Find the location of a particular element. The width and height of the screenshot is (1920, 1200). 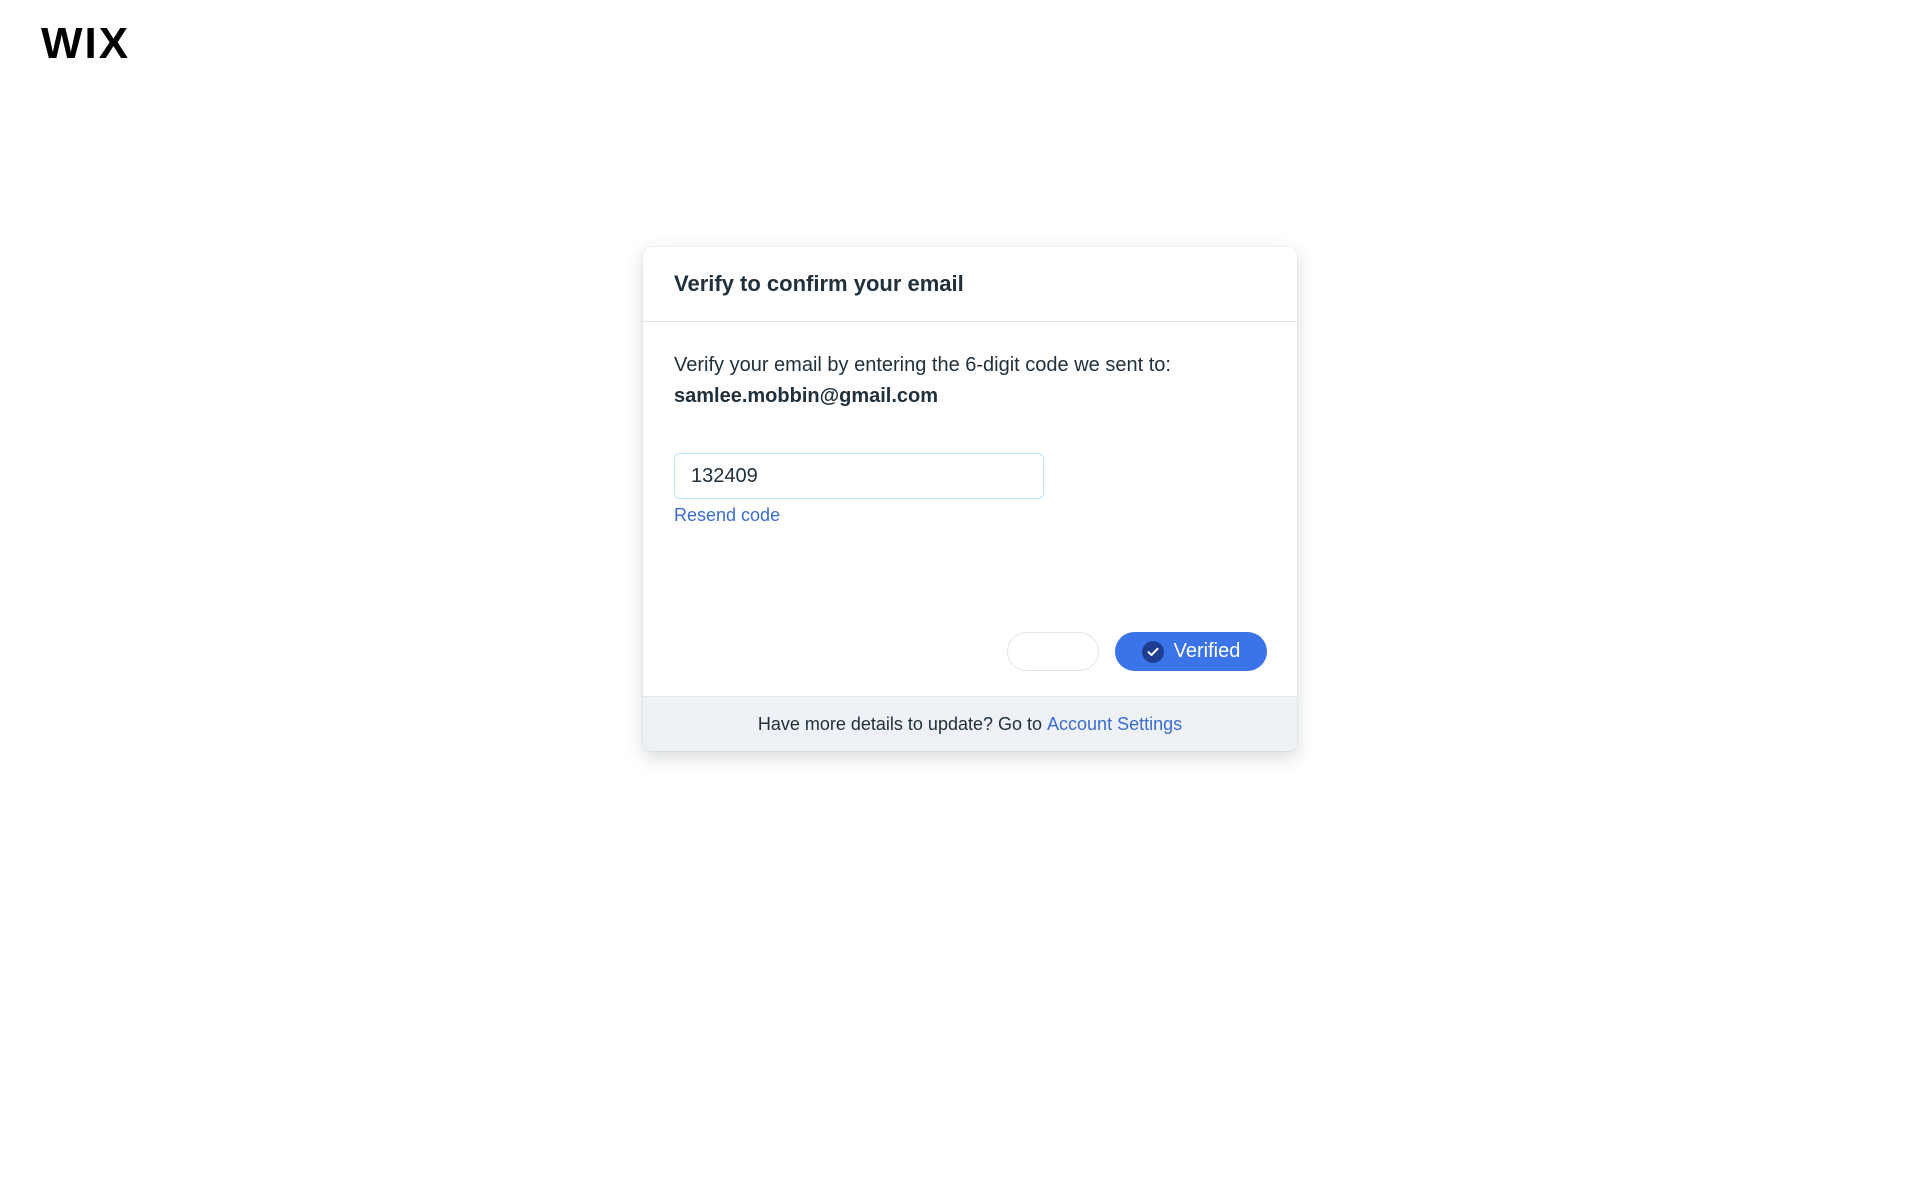

email-address: samlee.mobbin@gmail.com is located at coordinates (806, 396).